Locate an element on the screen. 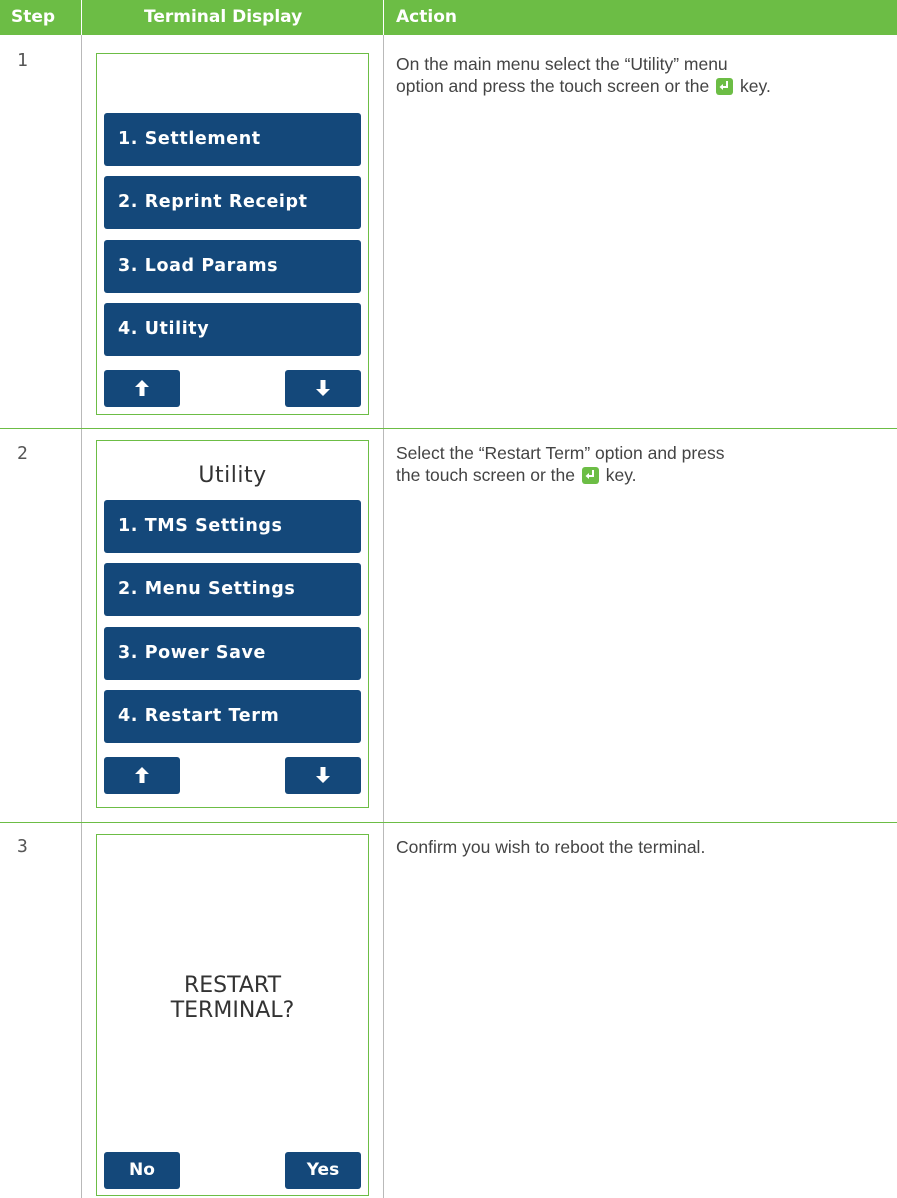  menu-item-restart-term: 4. Restart Term is located at coordinates (232, 716).